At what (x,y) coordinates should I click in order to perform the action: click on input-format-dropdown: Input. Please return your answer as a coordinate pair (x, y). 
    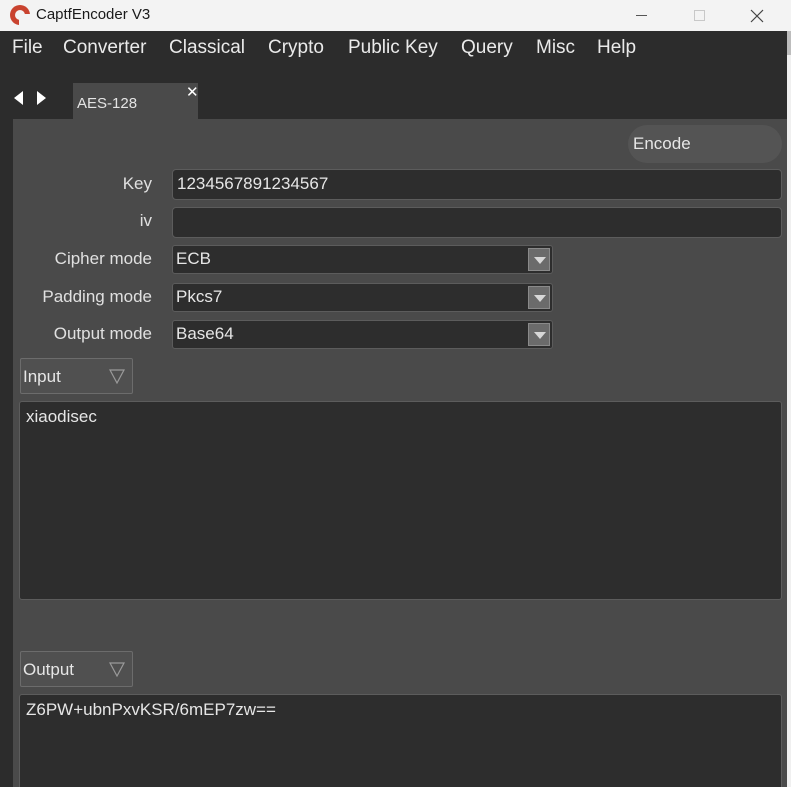
    Looking at the image, I should click on (76, 376).